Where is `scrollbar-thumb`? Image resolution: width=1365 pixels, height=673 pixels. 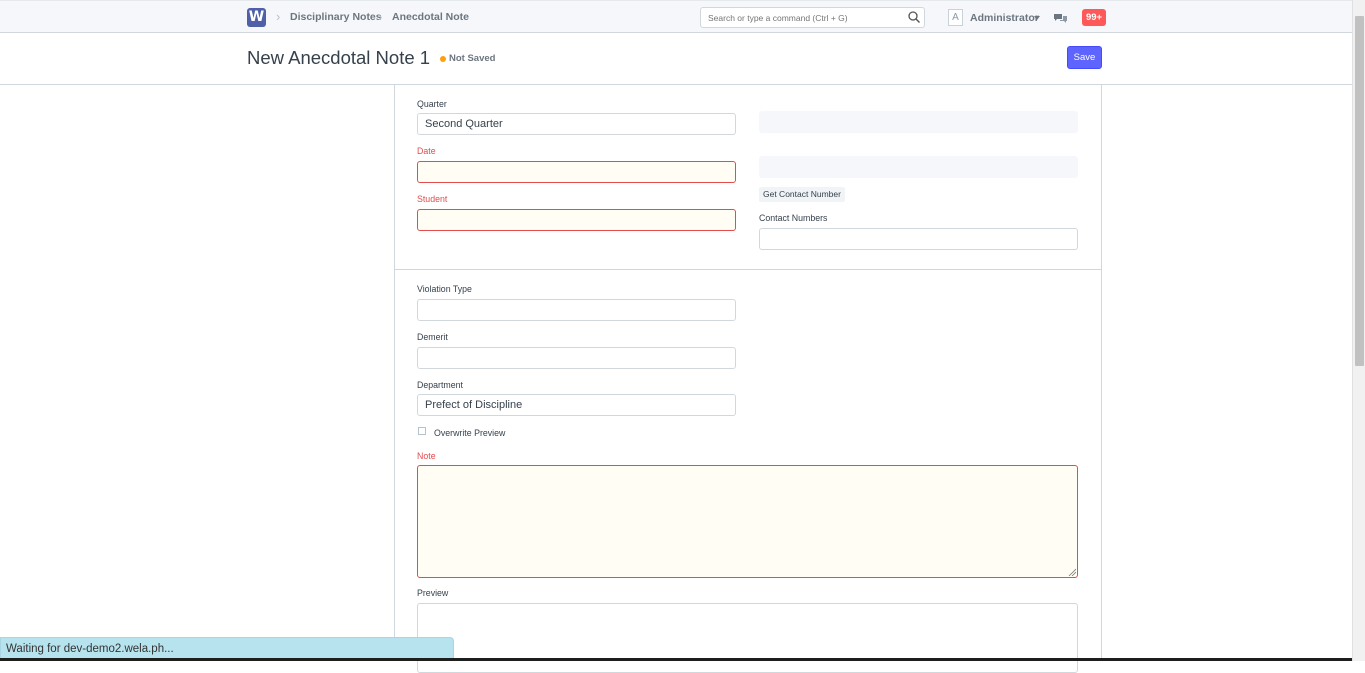 scrollbar-thumb is located at coordinates (1359, 191).